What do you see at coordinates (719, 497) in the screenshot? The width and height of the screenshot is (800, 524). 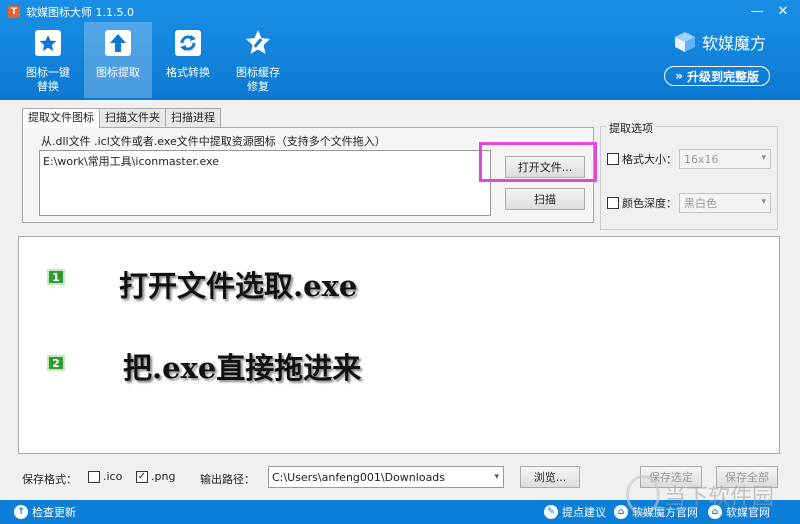 I see `watermark-text: 当下软件园` at bounding box center [719, 497].